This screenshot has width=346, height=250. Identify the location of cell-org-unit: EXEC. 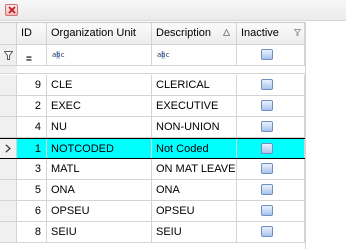
(99, 106).